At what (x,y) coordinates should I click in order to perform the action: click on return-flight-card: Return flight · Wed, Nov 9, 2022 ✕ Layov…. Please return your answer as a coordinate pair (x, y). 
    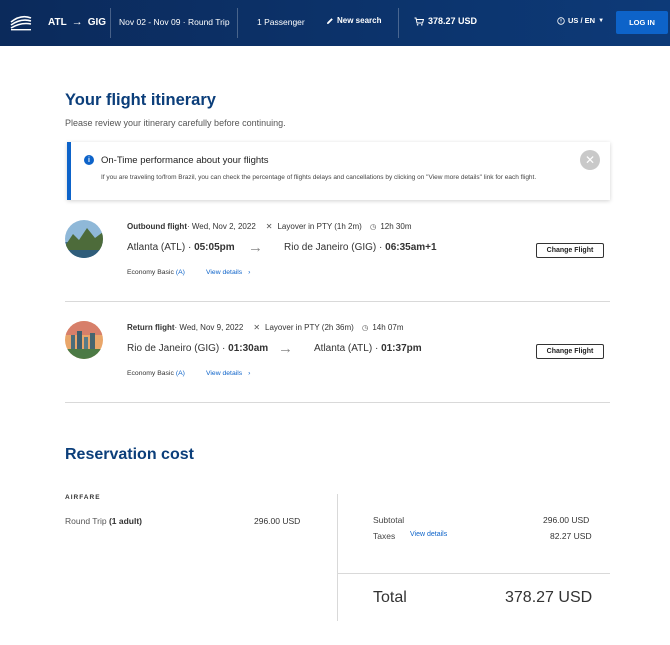
    Looking at the image, I should click on (337, 363).